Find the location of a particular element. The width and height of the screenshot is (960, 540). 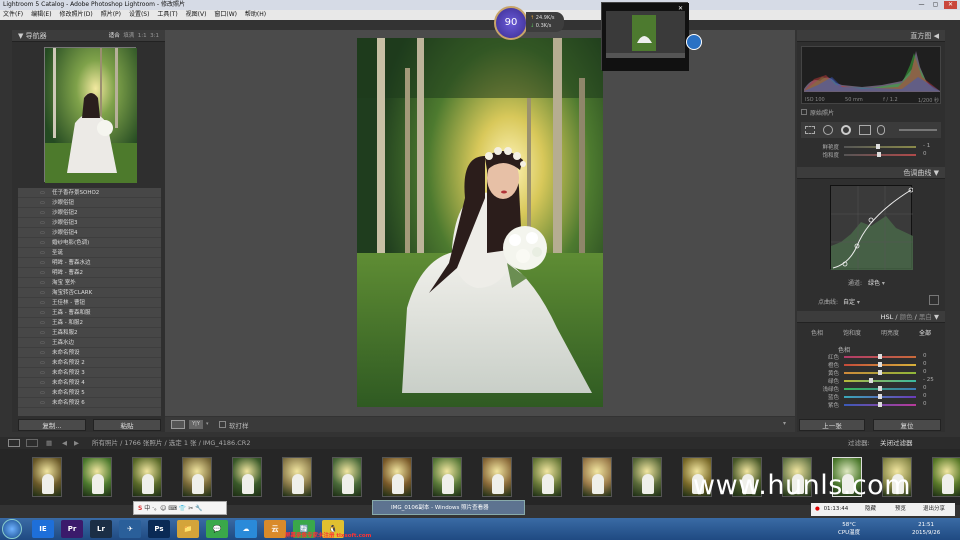

redeye-icon is located at coordinates (846, 130).